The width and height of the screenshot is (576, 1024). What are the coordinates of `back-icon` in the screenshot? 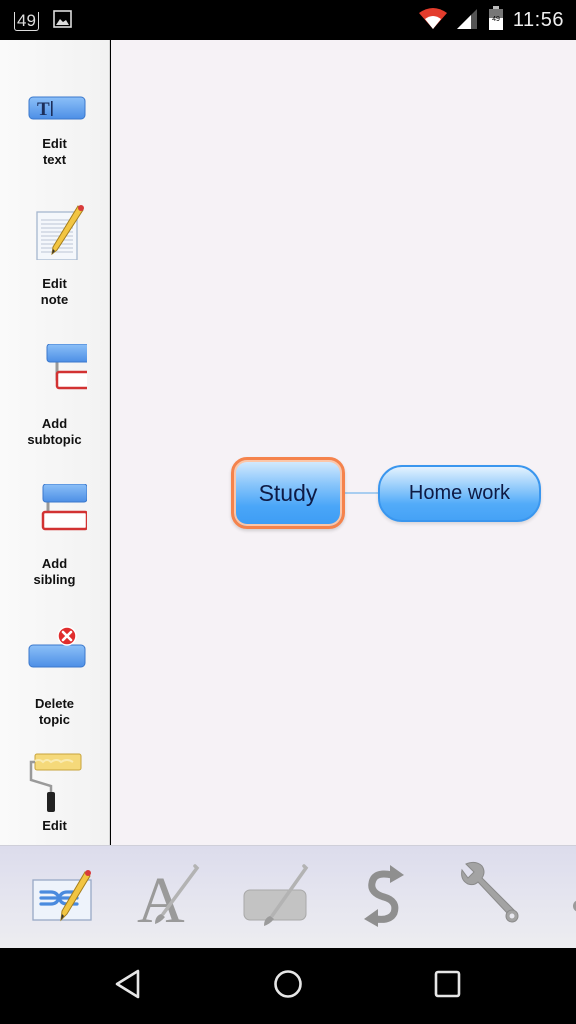 It's located at (128, 986).